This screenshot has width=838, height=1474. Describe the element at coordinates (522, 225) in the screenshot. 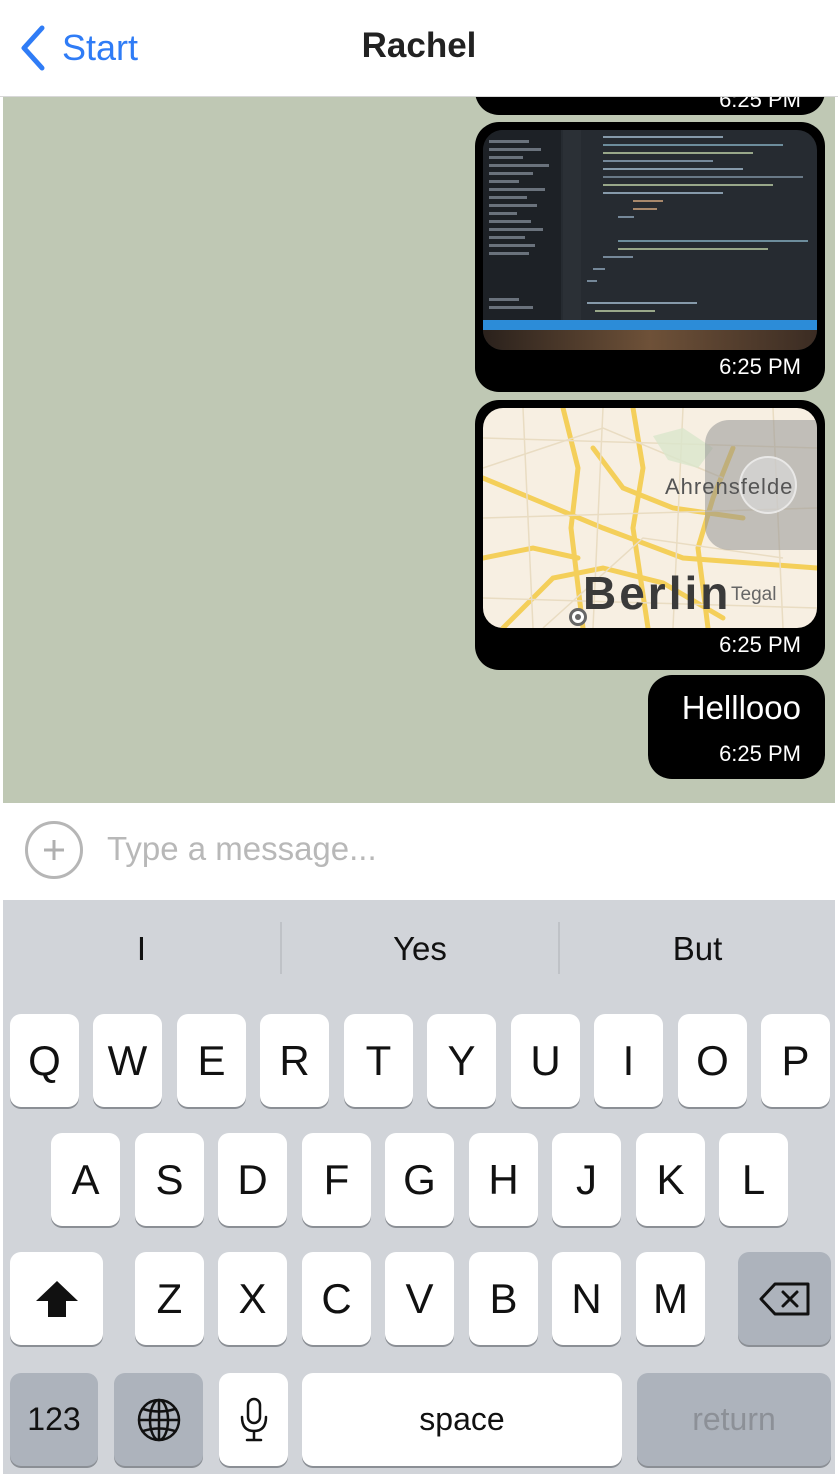

I see `editor-sidebar` at that location.